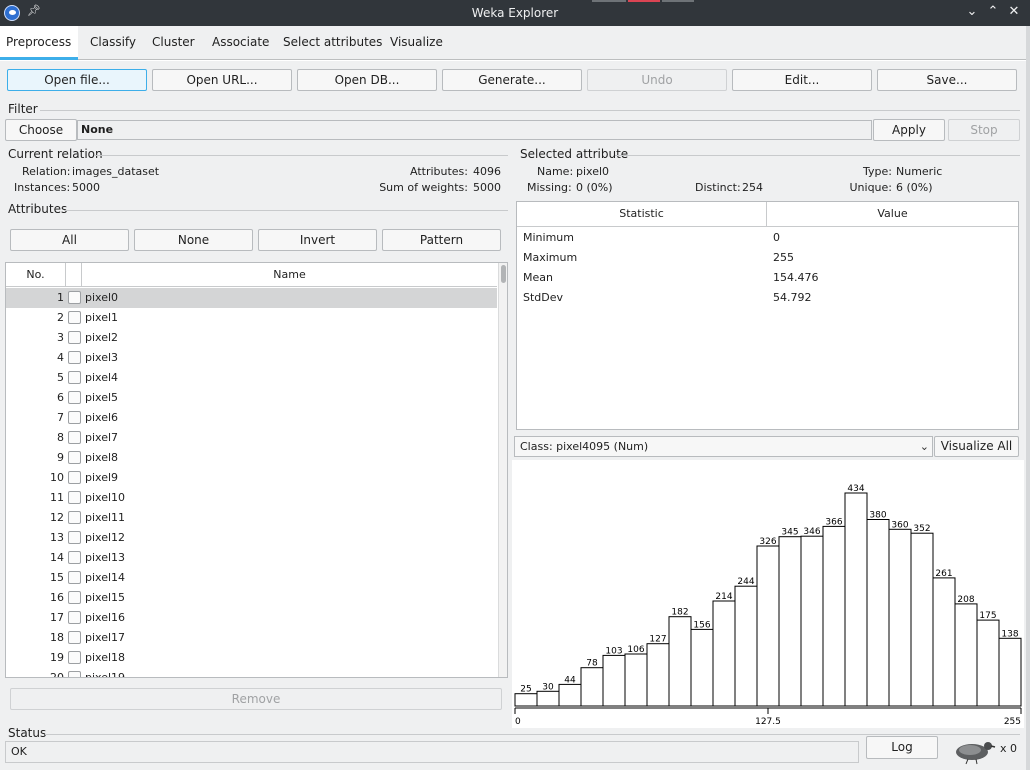 This screenshot has width=1030, height=770. What do you see at coordinates (251, 638) in the screenshot?
I see `attribute-row: 18 pixel17` at bounding box center [251, 638].